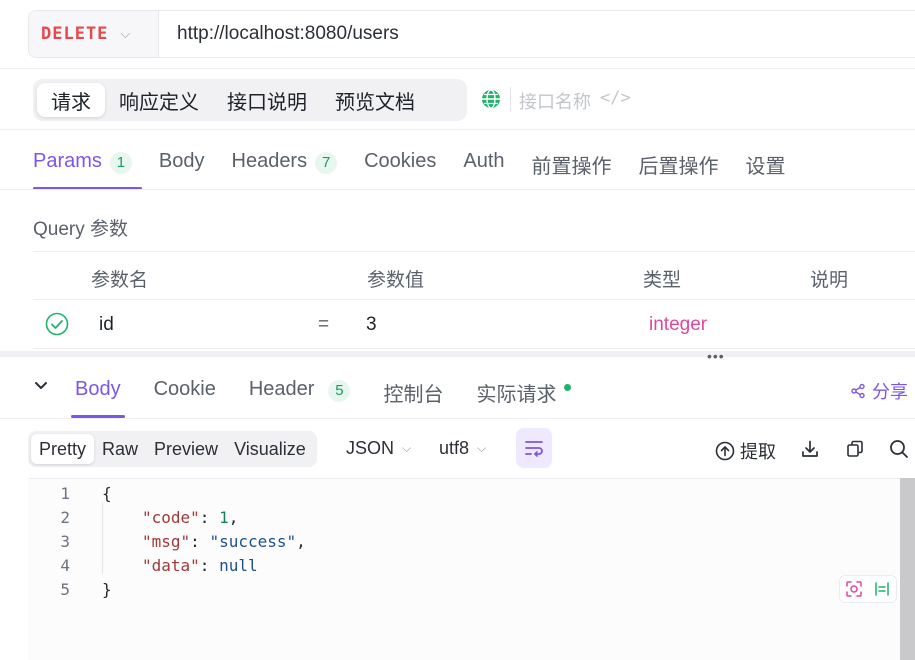 This screenshot has width=915, height=660. What do you see at coordinates (120, 280) in the screenshot?
I see `column-header: 参数名` at bounding box center [120, 280].